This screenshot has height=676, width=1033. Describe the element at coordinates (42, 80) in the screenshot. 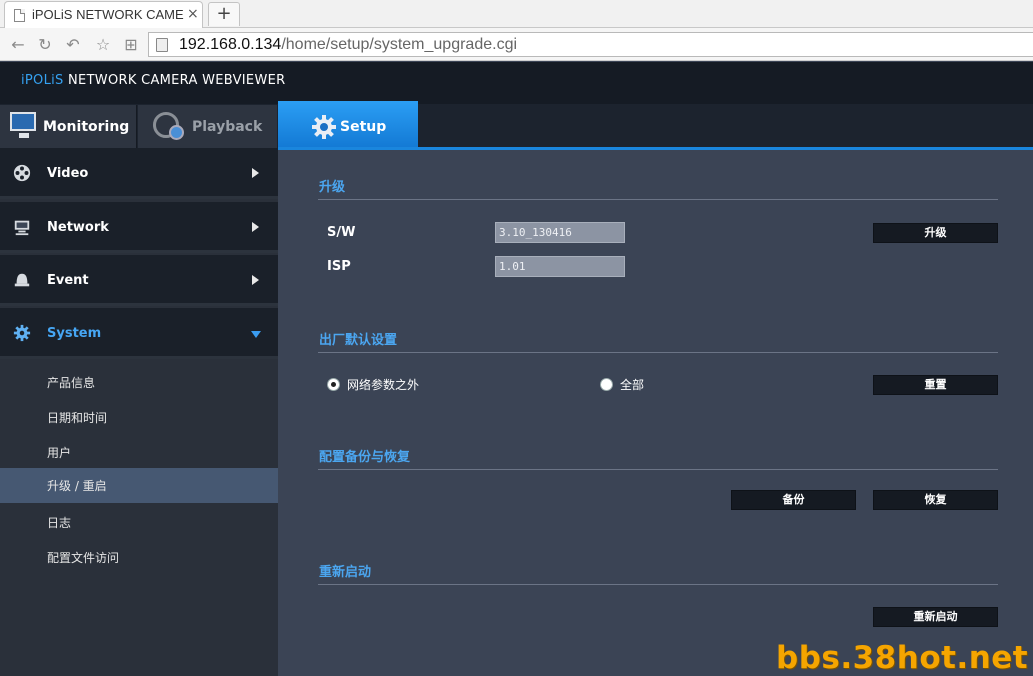

I see `brand-prefix: iPOLiS` at that location.